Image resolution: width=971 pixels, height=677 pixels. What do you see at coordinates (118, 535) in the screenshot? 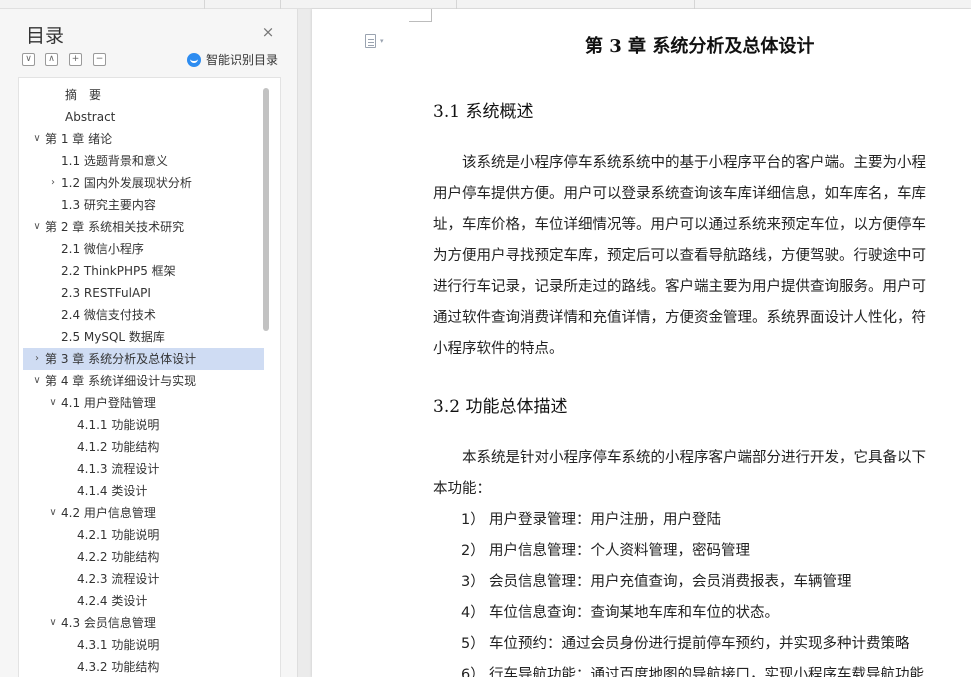
I see `toc-item-label: 4.2.1 功能说明` at bounding box center [118, 535].